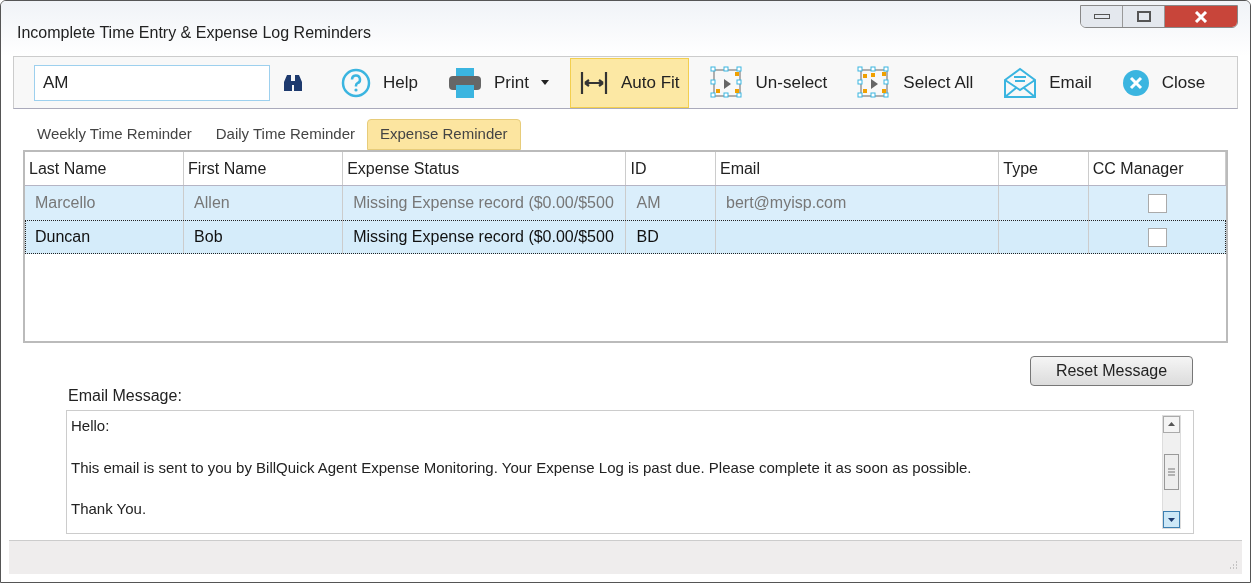  I want to click on toolbar-button: Print, so click(498, 82).